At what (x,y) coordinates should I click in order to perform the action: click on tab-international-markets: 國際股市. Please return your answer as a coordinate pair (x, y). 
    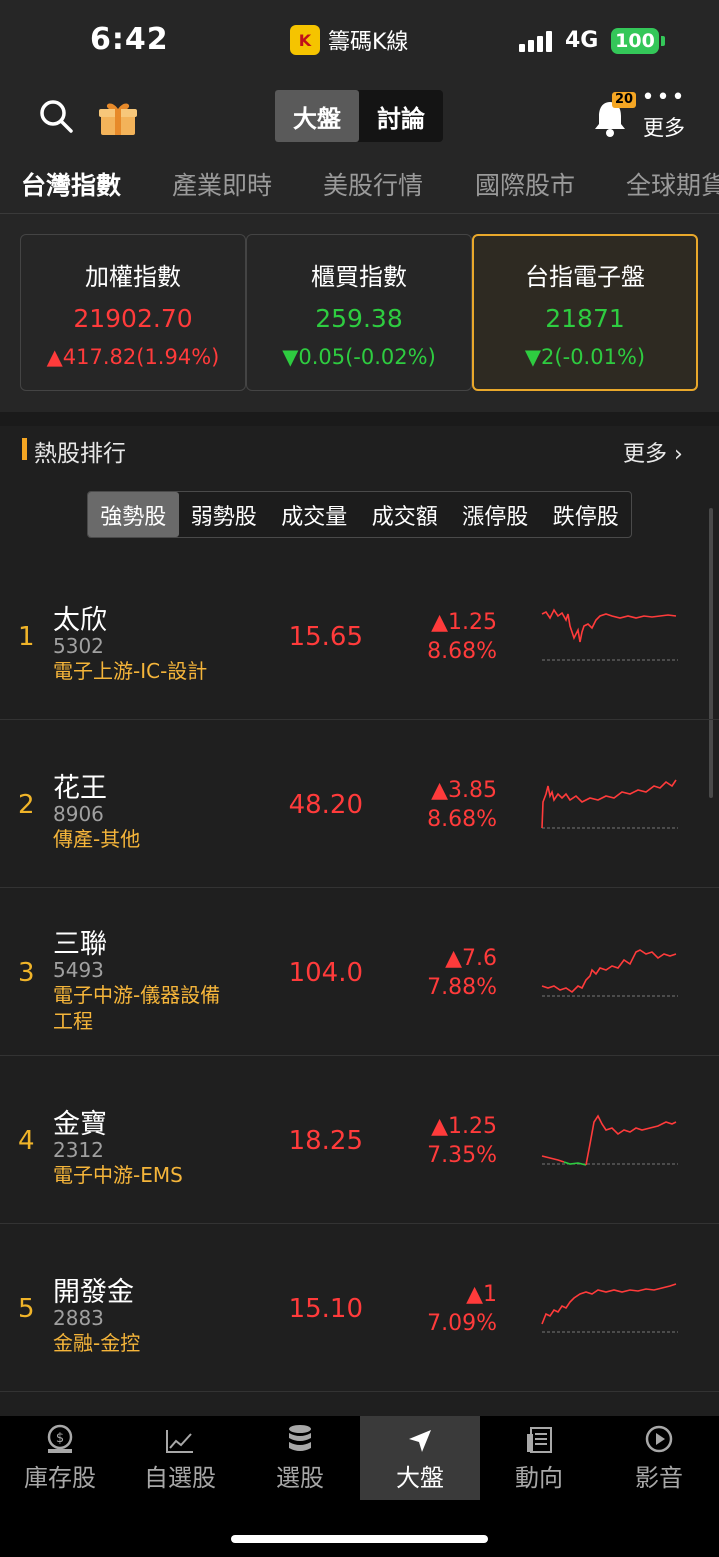
    Looking at the image, I should click on (525, 184).